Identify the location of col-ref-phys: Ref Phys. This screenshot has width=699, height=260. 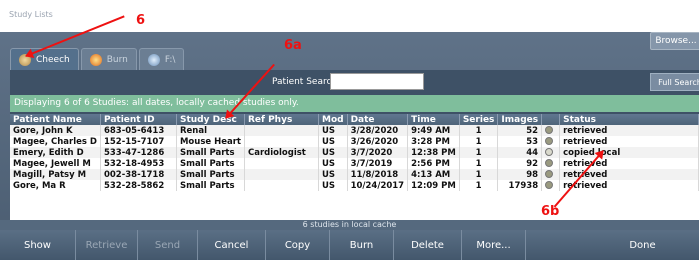
(281, 119).